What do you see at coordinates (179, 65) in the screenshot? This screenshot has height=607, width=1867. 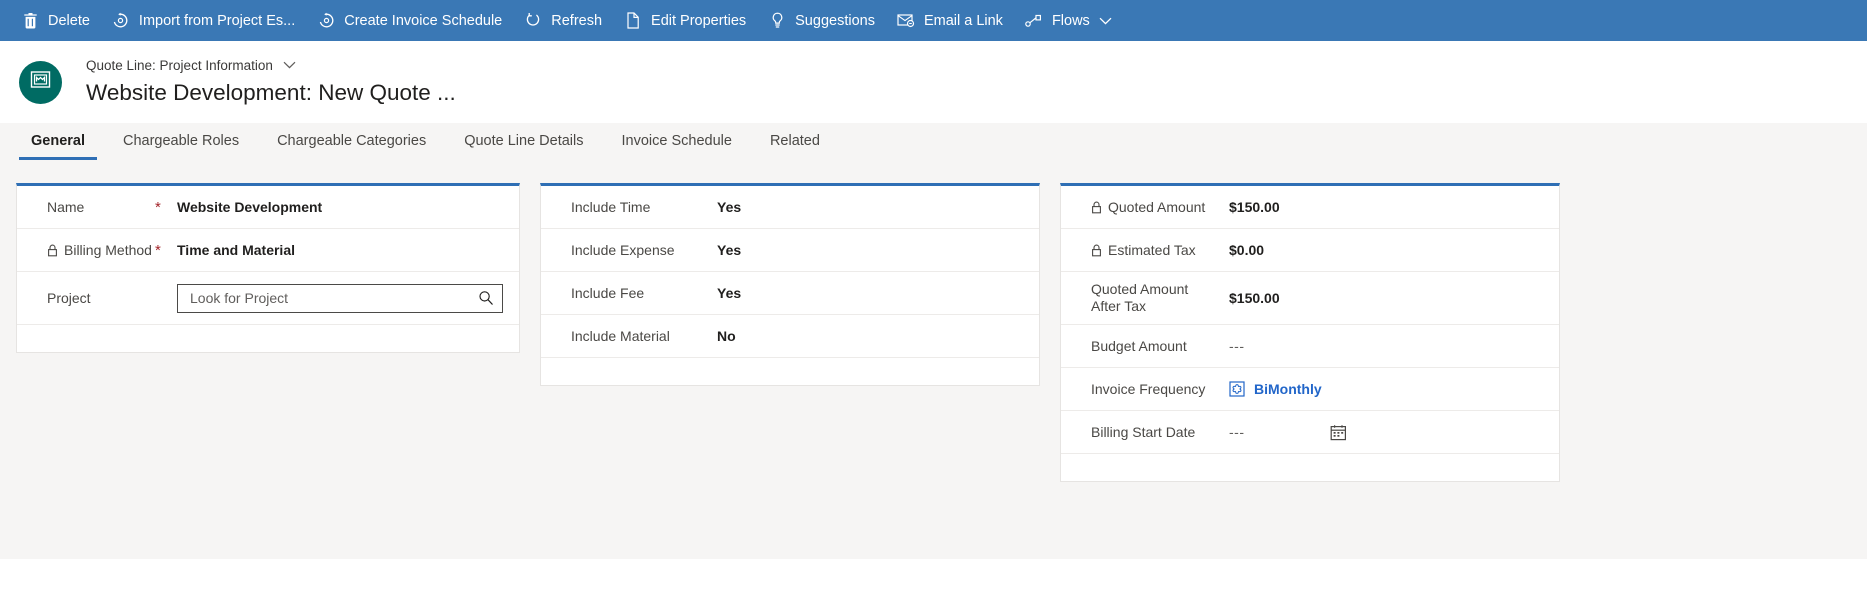 I see `breadcrumb-label: Quote Line: Project Information` at bounding box center [179, 65].